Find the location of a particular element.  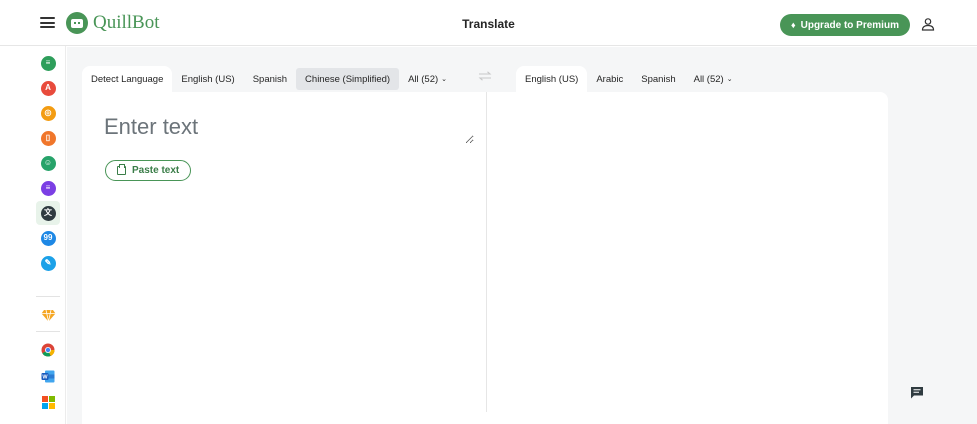

paste-text-label: Paste text is located at coordinates (156, 170).